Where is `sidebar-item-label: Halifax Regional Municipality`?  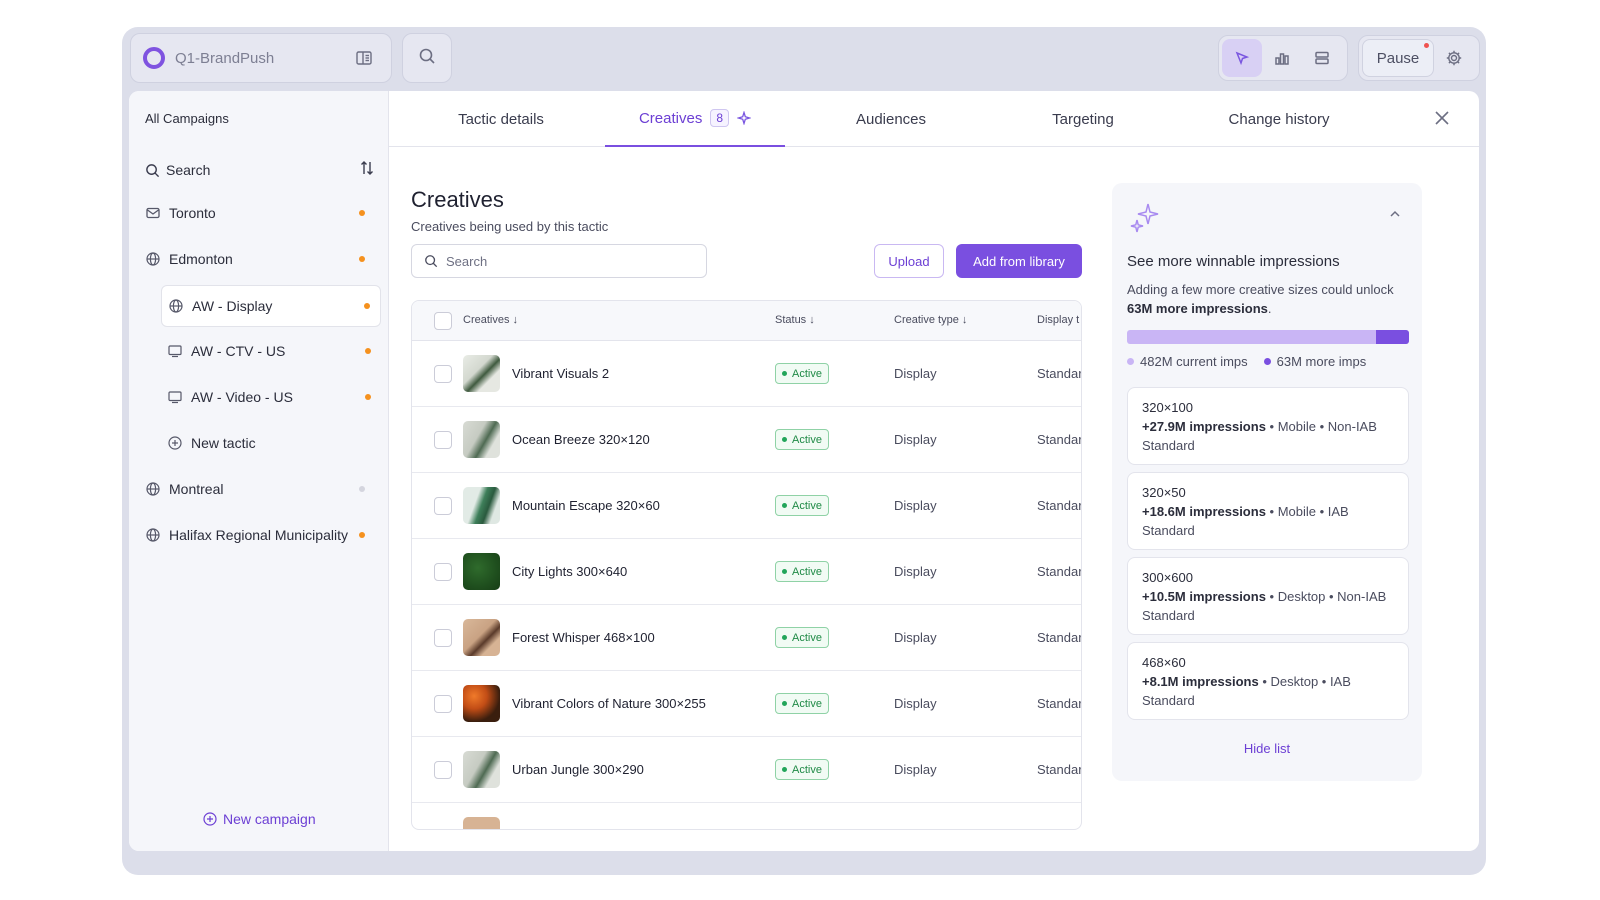
sidebar-item-label: Halifax Regional Municipality is located at coordinates (258, 535).